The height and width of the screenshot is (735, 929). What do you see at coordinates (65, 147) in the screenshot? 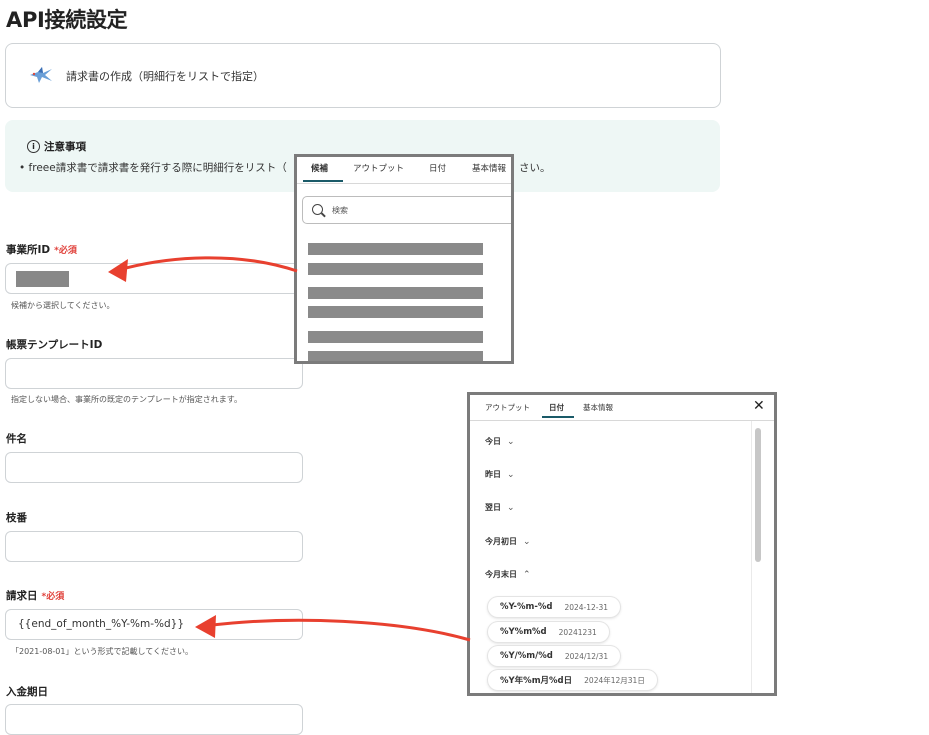
I see `notice-title-text: 注意事項` at bounding box center [65, 147].